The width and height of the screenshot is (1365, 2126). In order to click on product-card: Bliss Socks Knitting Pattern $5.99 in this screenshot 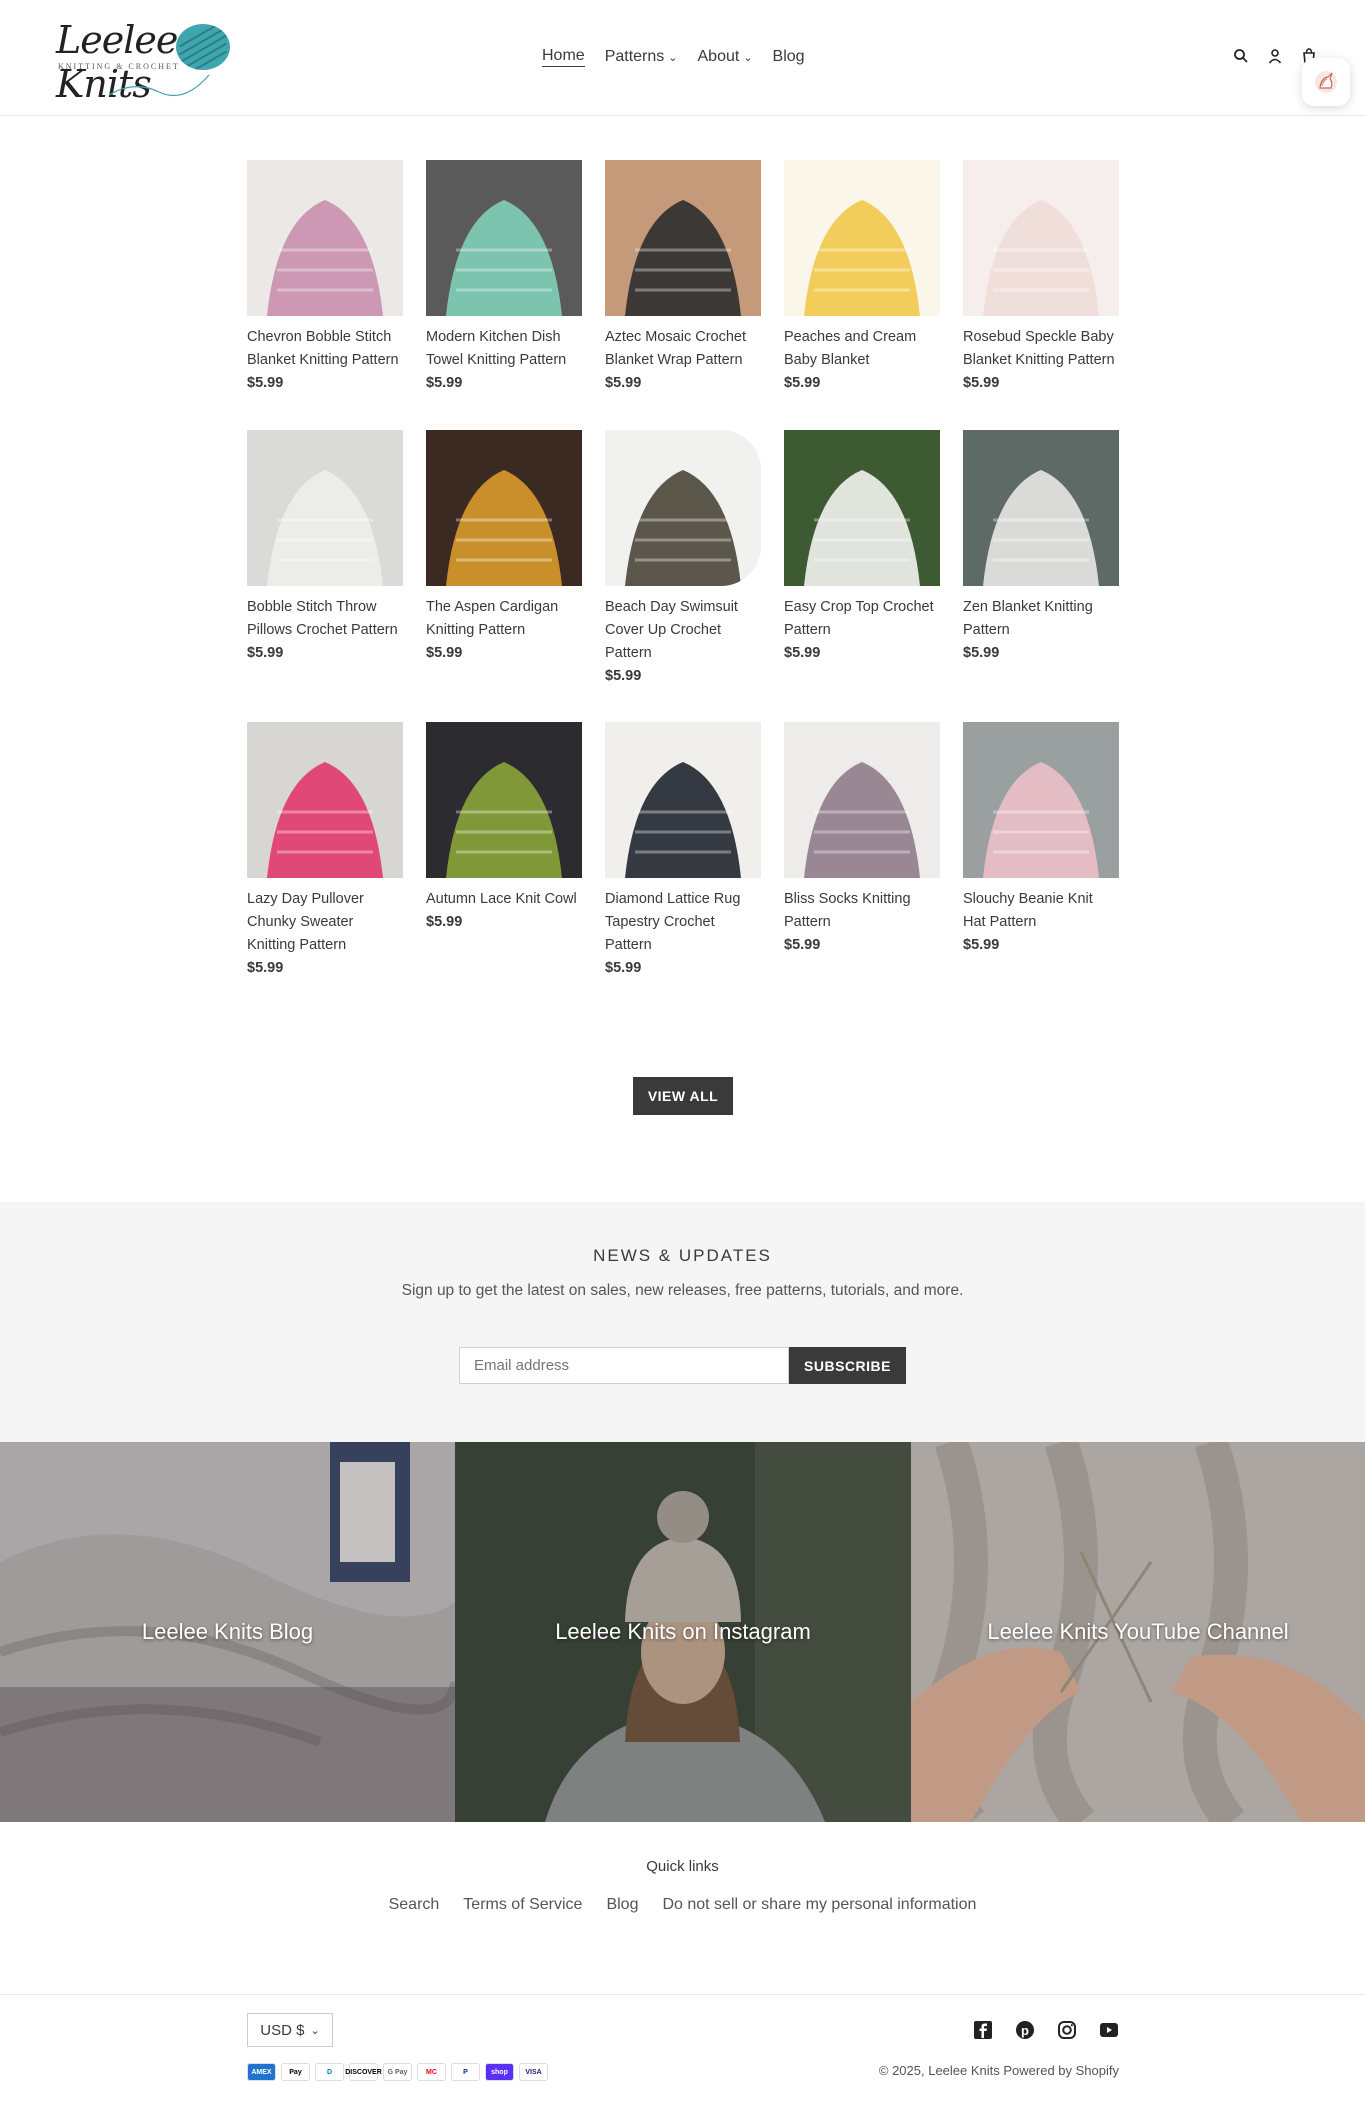, I will do `click(862, 839)`.